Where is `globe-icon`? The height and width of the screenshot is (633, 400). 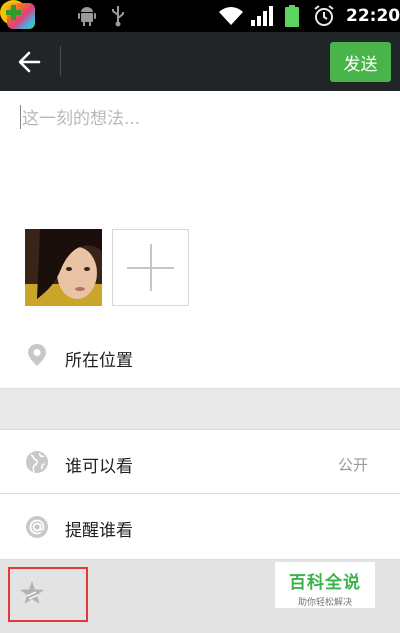 globe-icon is located at coordinates (37, 462).